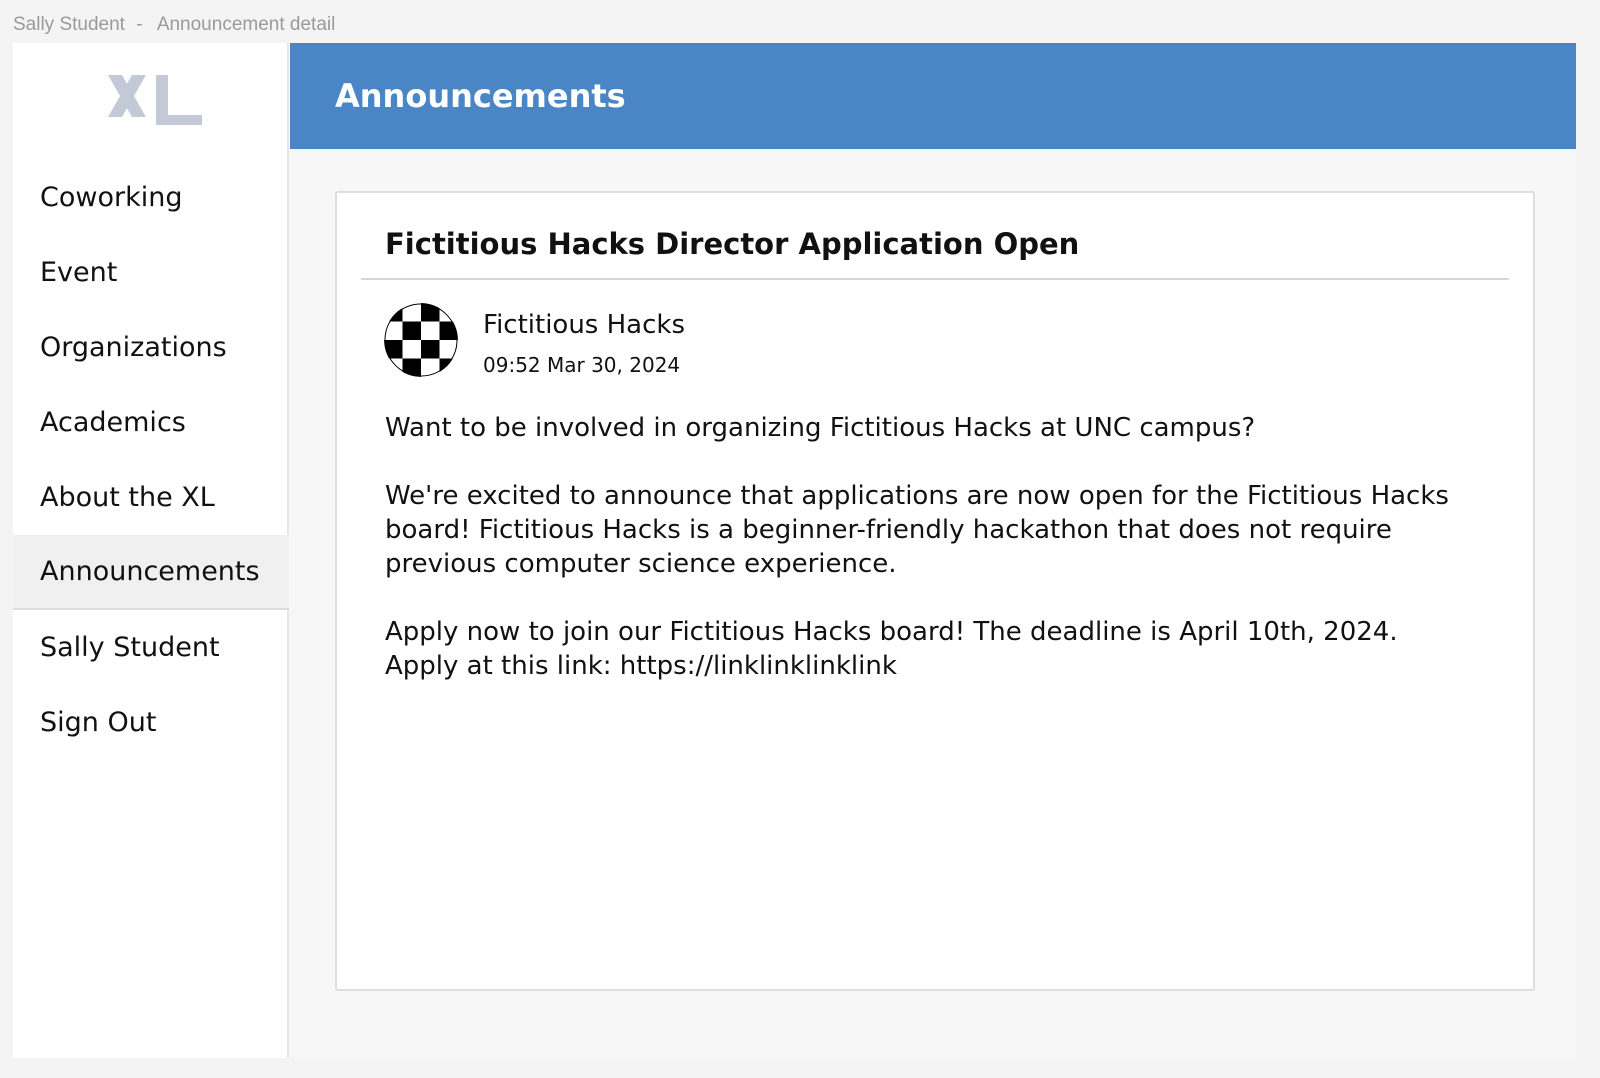  What do you see at coordinates (584, 325) in the screenshot?
I see `author-name: Fictitious Hacks` at bounding box center [584, 325].